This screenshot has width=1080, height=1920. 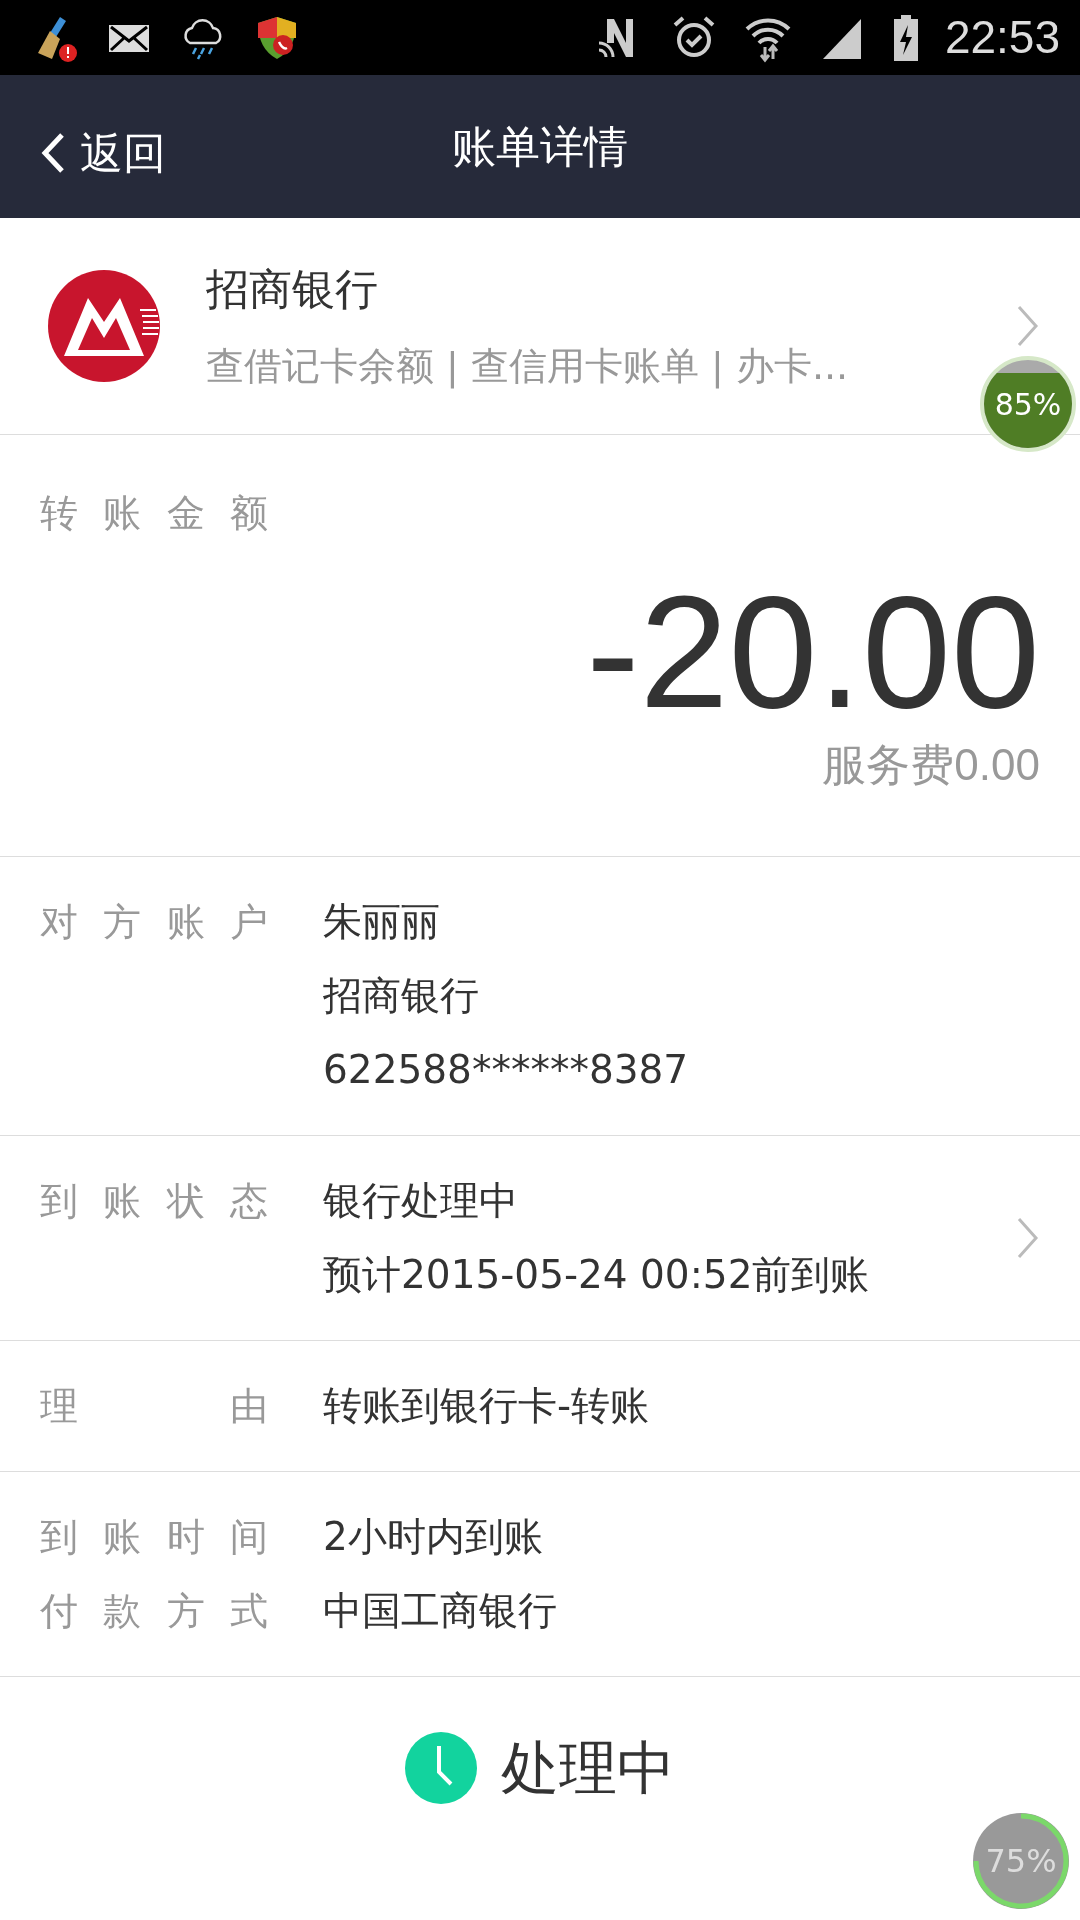 What do you see at coordinates (154, 922) in the screenshot?
I see `field-label: 对方账户` at bounding box center [154, 922].